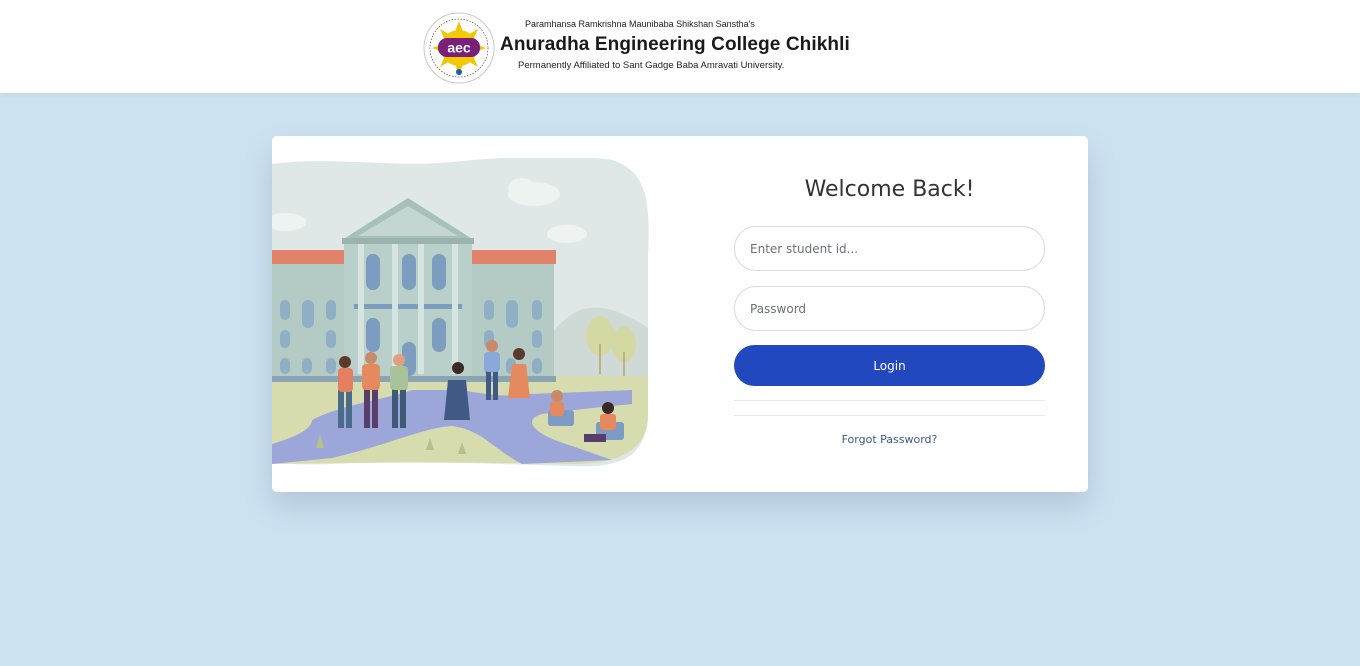  I want to click on student-id-input, so click(889, 248).